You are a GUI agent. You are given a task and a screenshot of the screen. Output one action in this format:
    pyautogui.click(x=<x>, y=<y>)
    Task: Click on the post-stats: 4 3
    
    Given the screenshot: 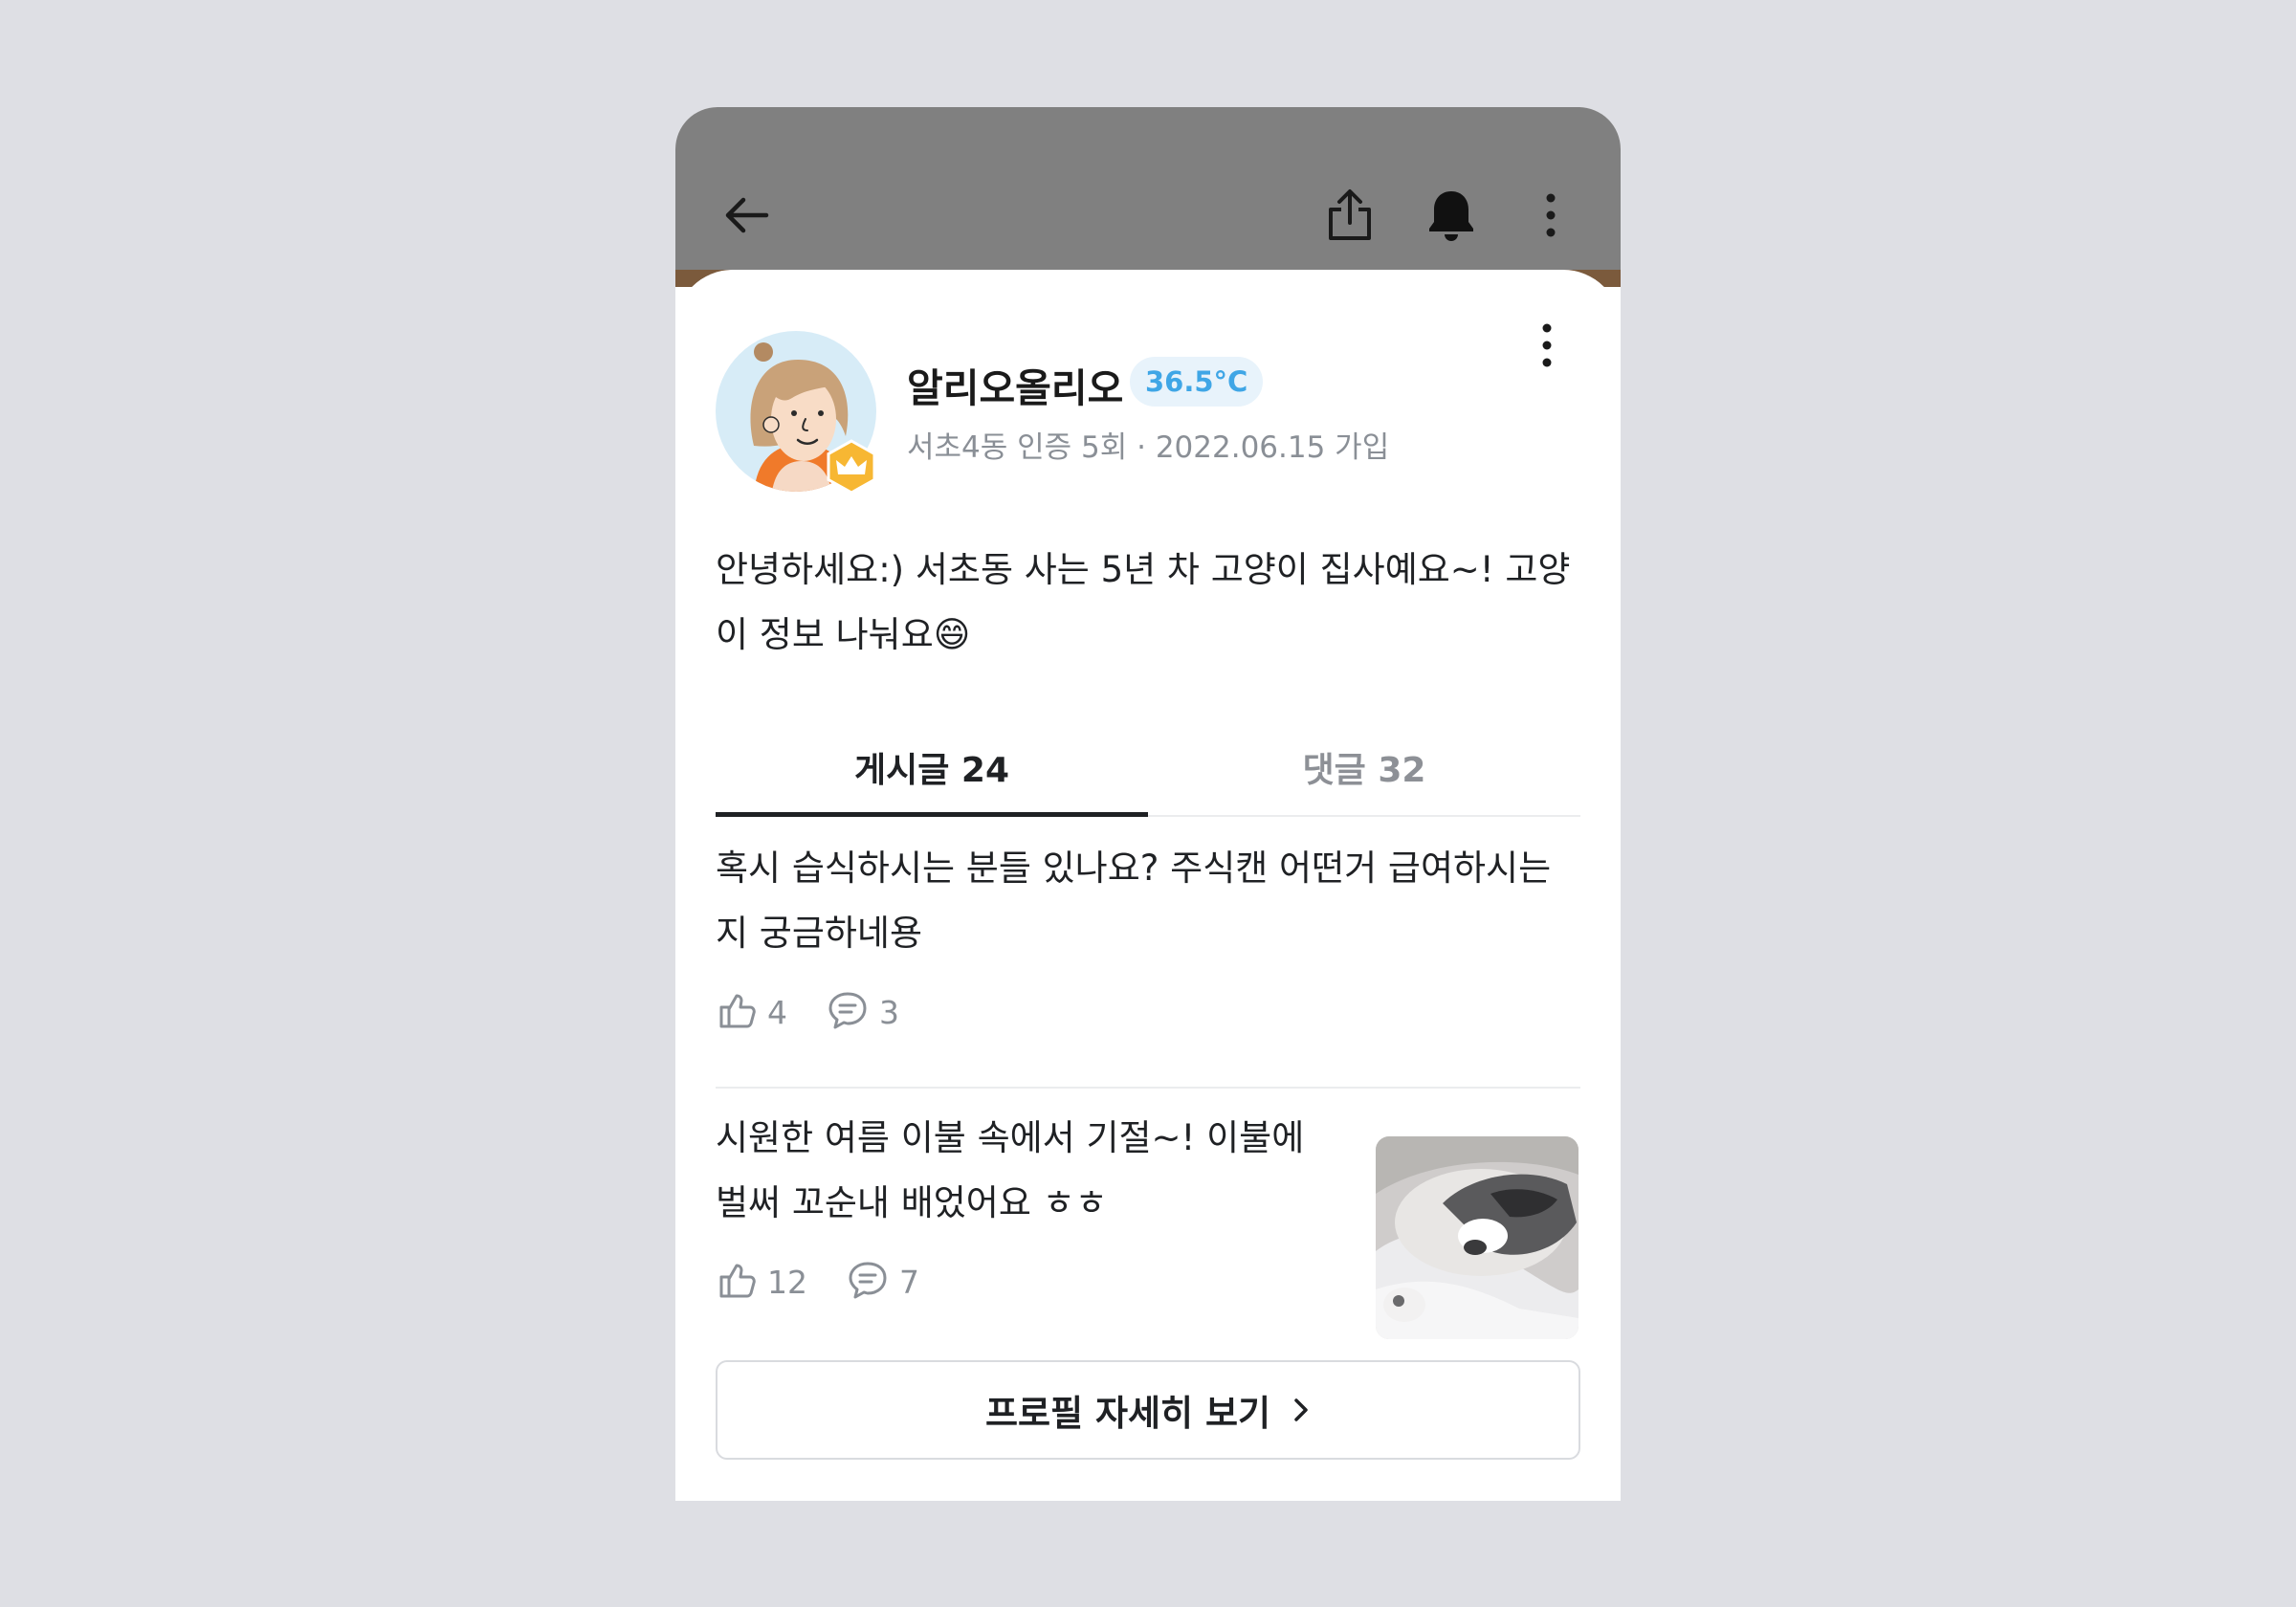 What is the action you would take?
    pyautogui.click(x=827, y=1012)
    